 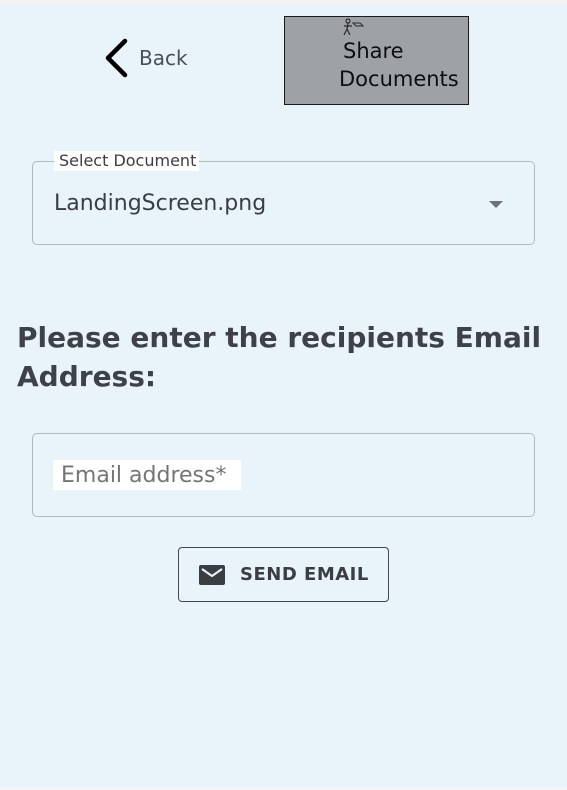 What do you see at coordinates (212, 574) in the screenshot?
I see `envelope-icon` at bounding box center [212, 574].